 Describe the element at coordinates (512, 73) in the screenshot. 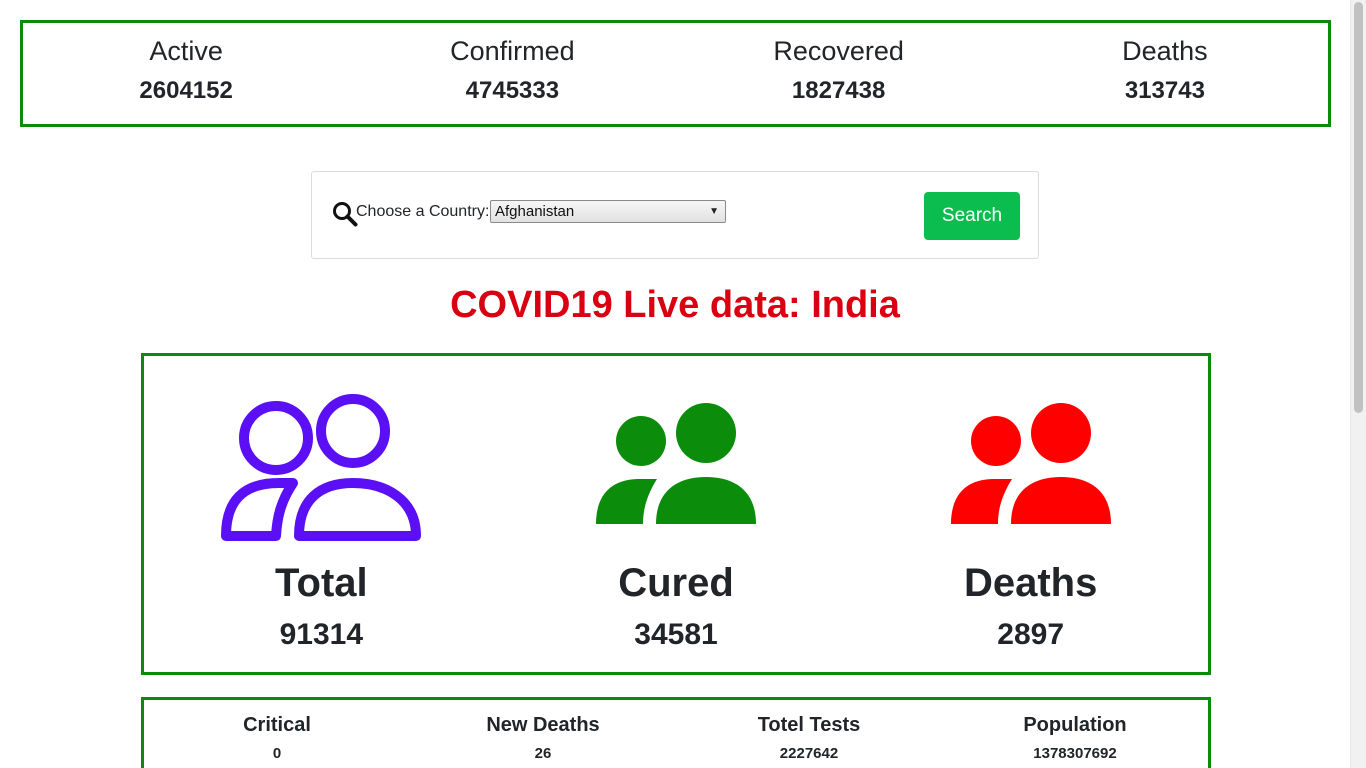

I see `global-stat-confirmed: Confirmed 4745333` at that location.